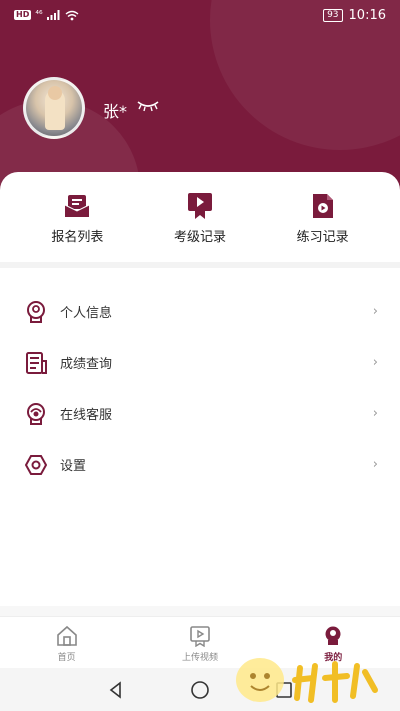 This screenshot has width=400, height=711. I want to click on avatar-head, so click(55, 93).